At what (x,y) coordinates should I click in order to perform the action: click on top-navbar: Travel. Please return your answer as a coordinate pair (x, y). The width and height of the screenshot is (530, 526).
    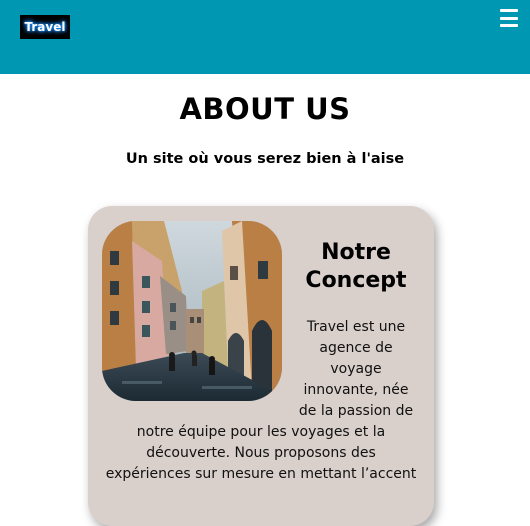
    Looking at the image, I should click on (265, 37).